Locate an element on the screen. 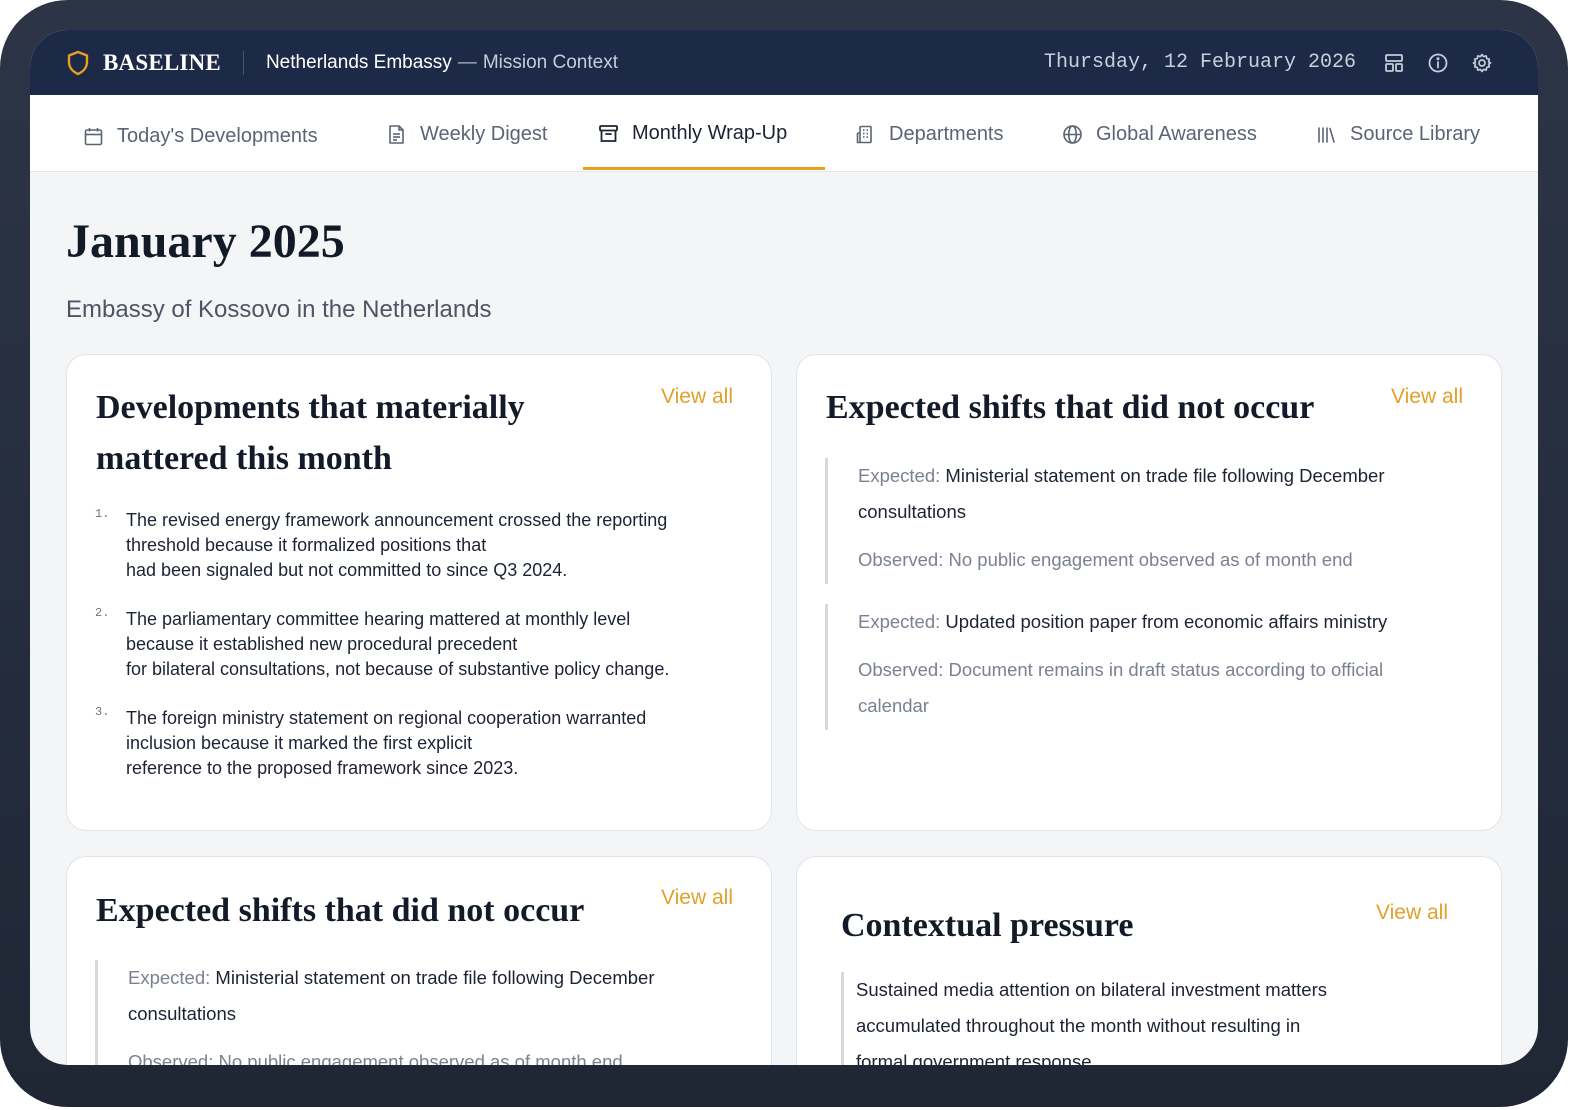  tab-label: Departments is located at coordinates (946, 133).